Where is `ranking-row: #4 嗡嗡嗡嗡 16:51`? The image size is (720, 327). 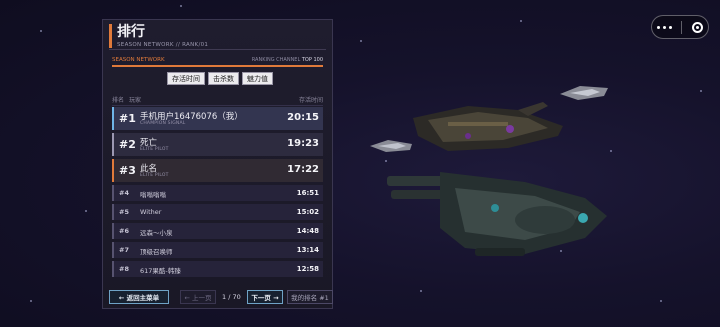 ranking-row: #4 嗡嗡嗡嗡 16:51 is located at coordinates (217, 193).